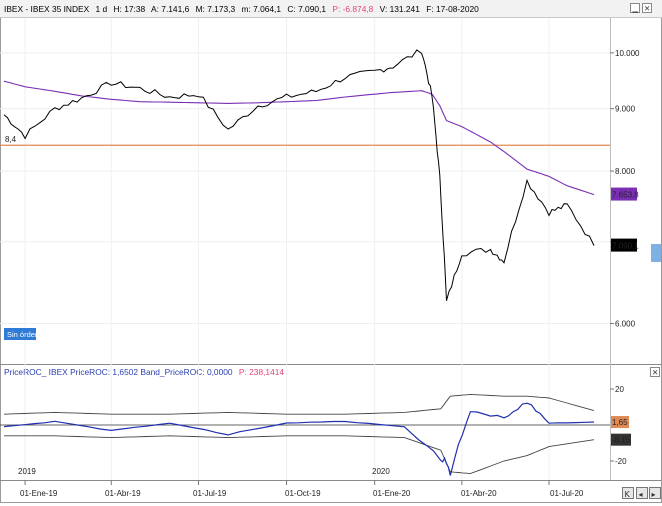  What do you see at coordinates (352, 9) in the screenshot?
I see `header-change: P: -6.874,8` at bounding box center [352, 9].